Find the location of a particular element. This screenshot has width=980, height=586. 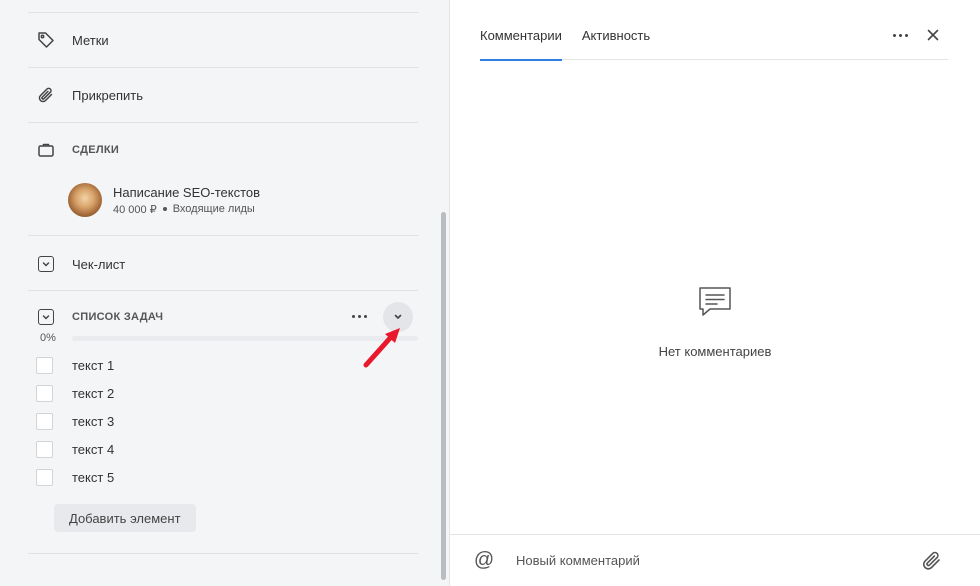

panel-more-button is located at coordinates (900, 35).